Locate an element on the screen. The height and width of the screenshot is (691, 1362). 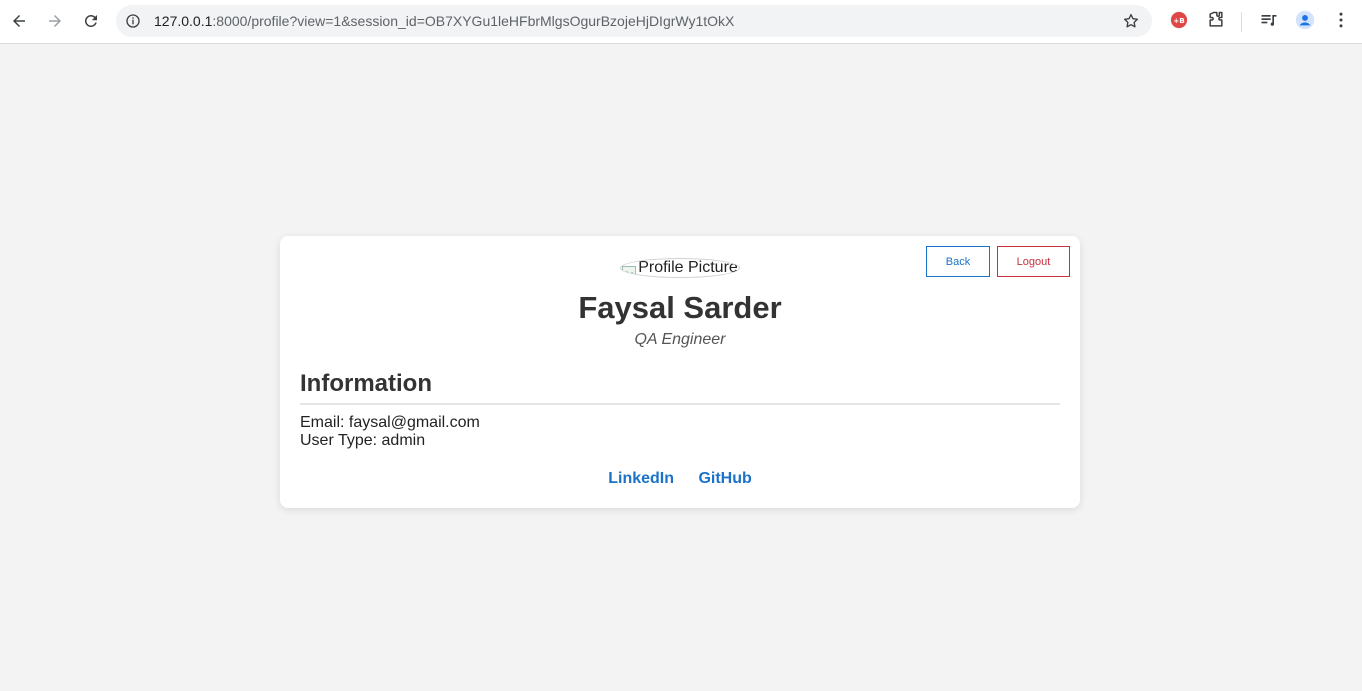
bookmark-star-icon is located at coordinates (1131, 21).